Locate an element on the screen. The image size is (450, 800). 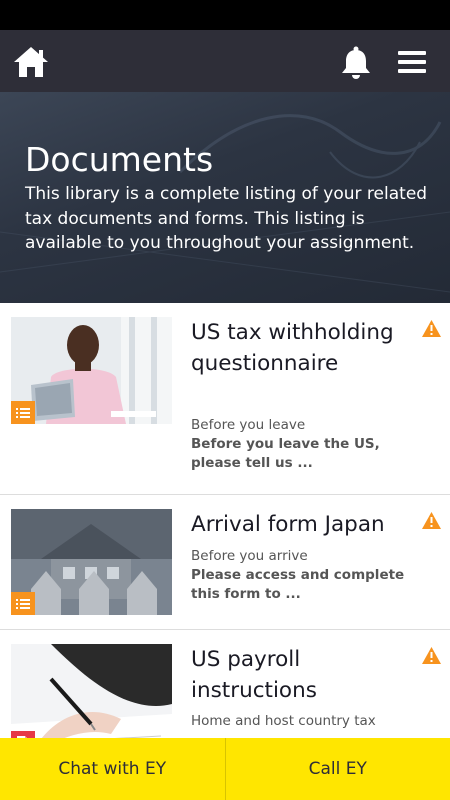
document-title: US payroll instructions is located at coordinates (254, 675).